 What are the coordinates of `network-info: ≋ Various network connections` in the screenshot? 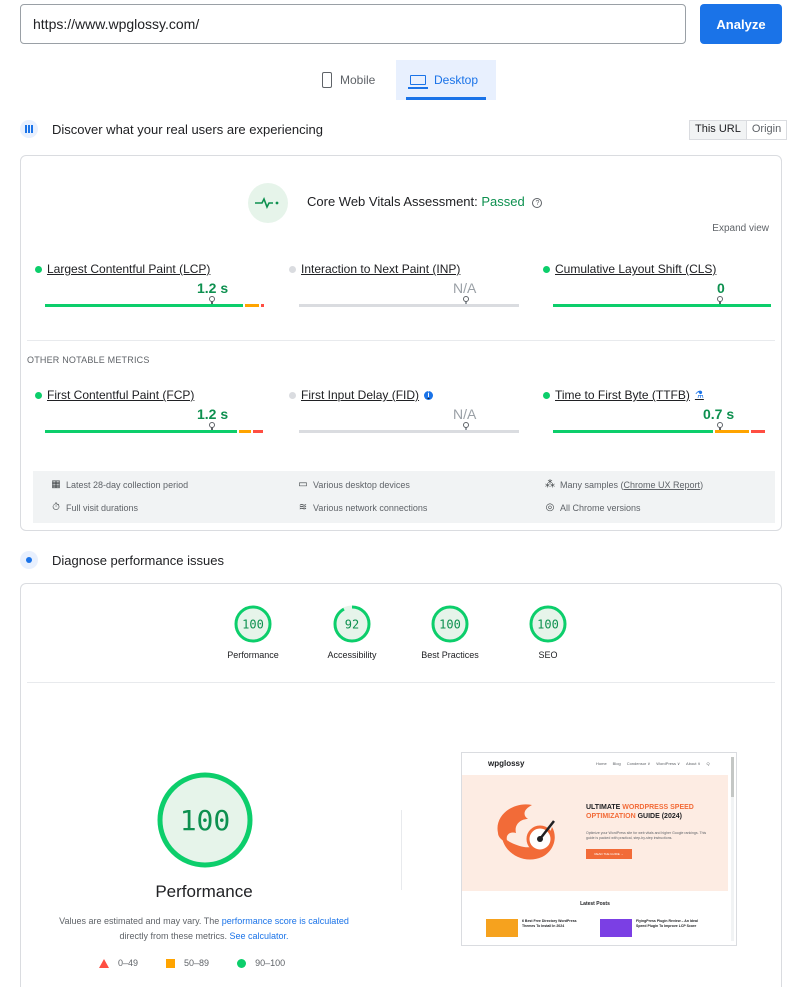 It's located at (363, 508).